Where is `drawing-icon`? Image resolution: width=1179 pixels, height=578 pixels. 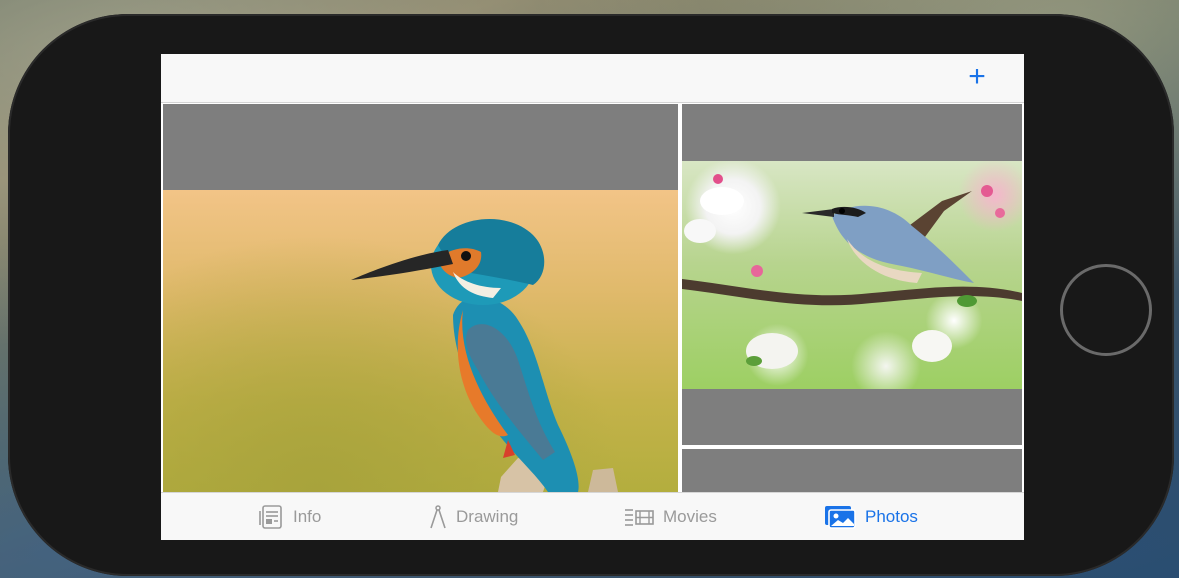
drawing-icon is located at coordinates (438, 517).